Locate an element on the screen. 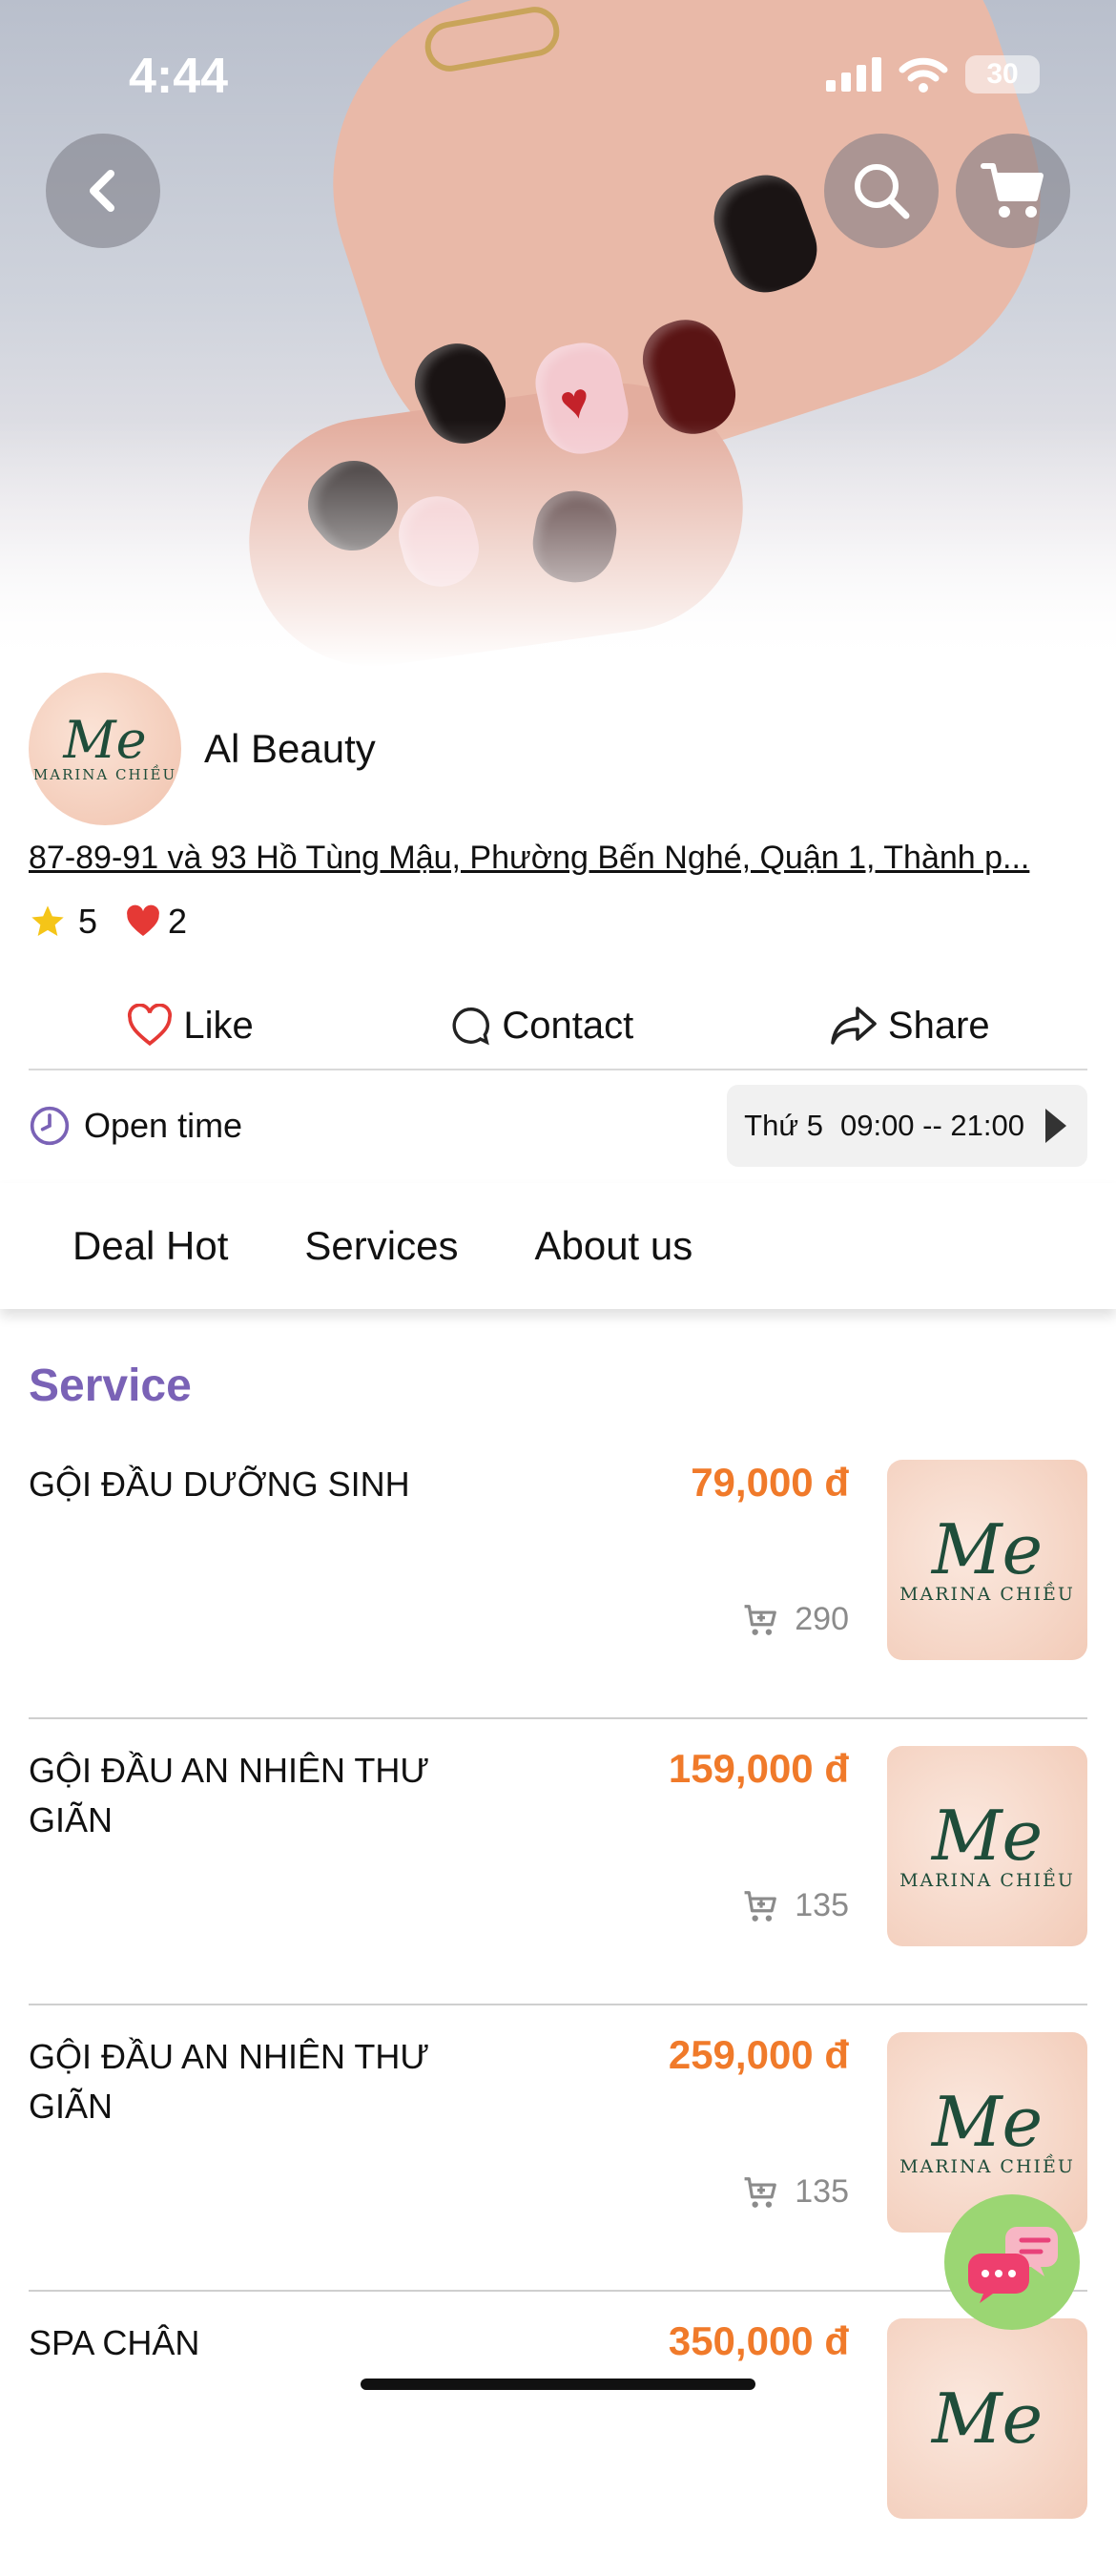 Image resolution: width=1116 pixels, height=2576 pixels. clock-icon is located at coordinates (50, 1126).